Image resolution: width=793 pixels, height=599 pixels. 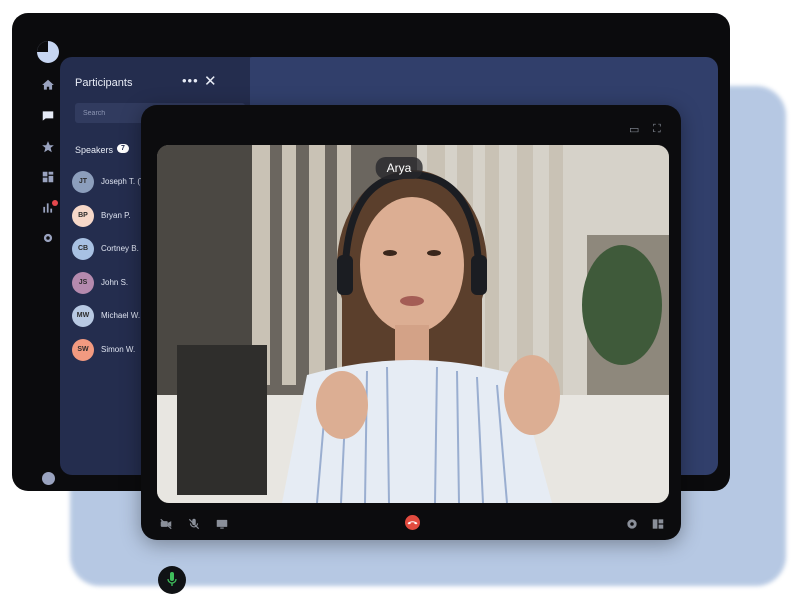 I want to click on participants-title: Participants, so click(x=104, y=83).